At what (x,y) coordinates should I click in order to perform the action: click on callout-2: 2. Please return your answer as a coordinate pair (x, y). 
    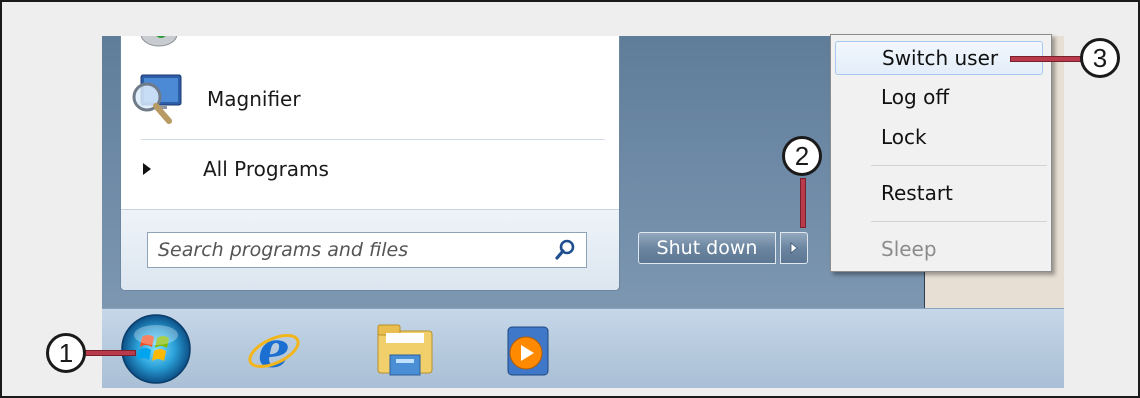
    Looking at the image, I should click on (802, 156).